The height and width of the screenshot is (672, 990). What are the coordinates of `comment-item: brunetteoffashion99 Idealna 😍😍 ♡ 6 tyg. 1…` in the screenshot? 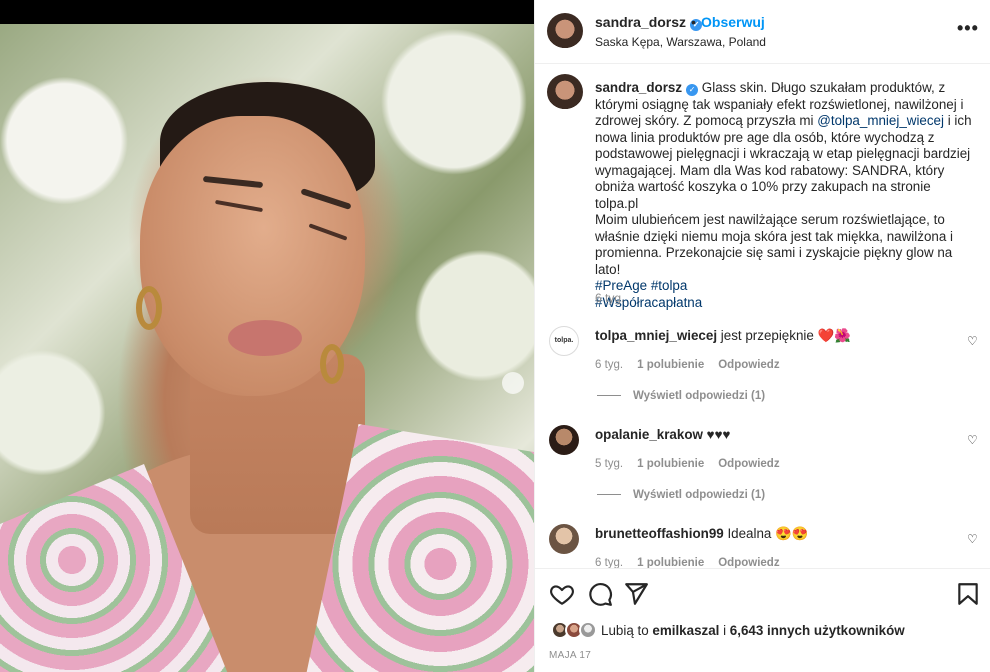 It's located at (762, 546).